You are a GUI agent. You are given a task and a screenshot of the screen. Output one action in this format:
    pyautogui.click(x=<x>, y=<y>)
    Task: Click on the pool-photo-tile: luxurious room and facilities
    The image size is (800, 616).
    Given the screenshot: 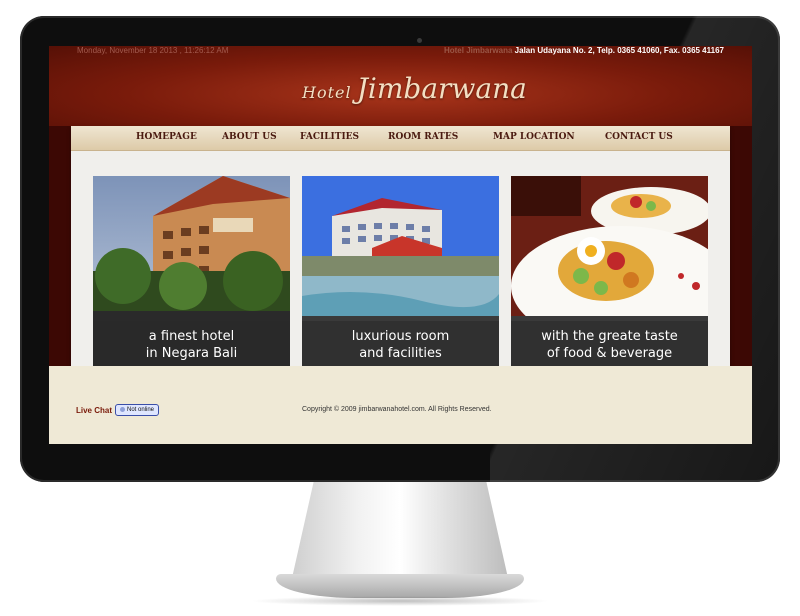 What is the action you would take?
    pyautogui.click(x=400, y=272)
    